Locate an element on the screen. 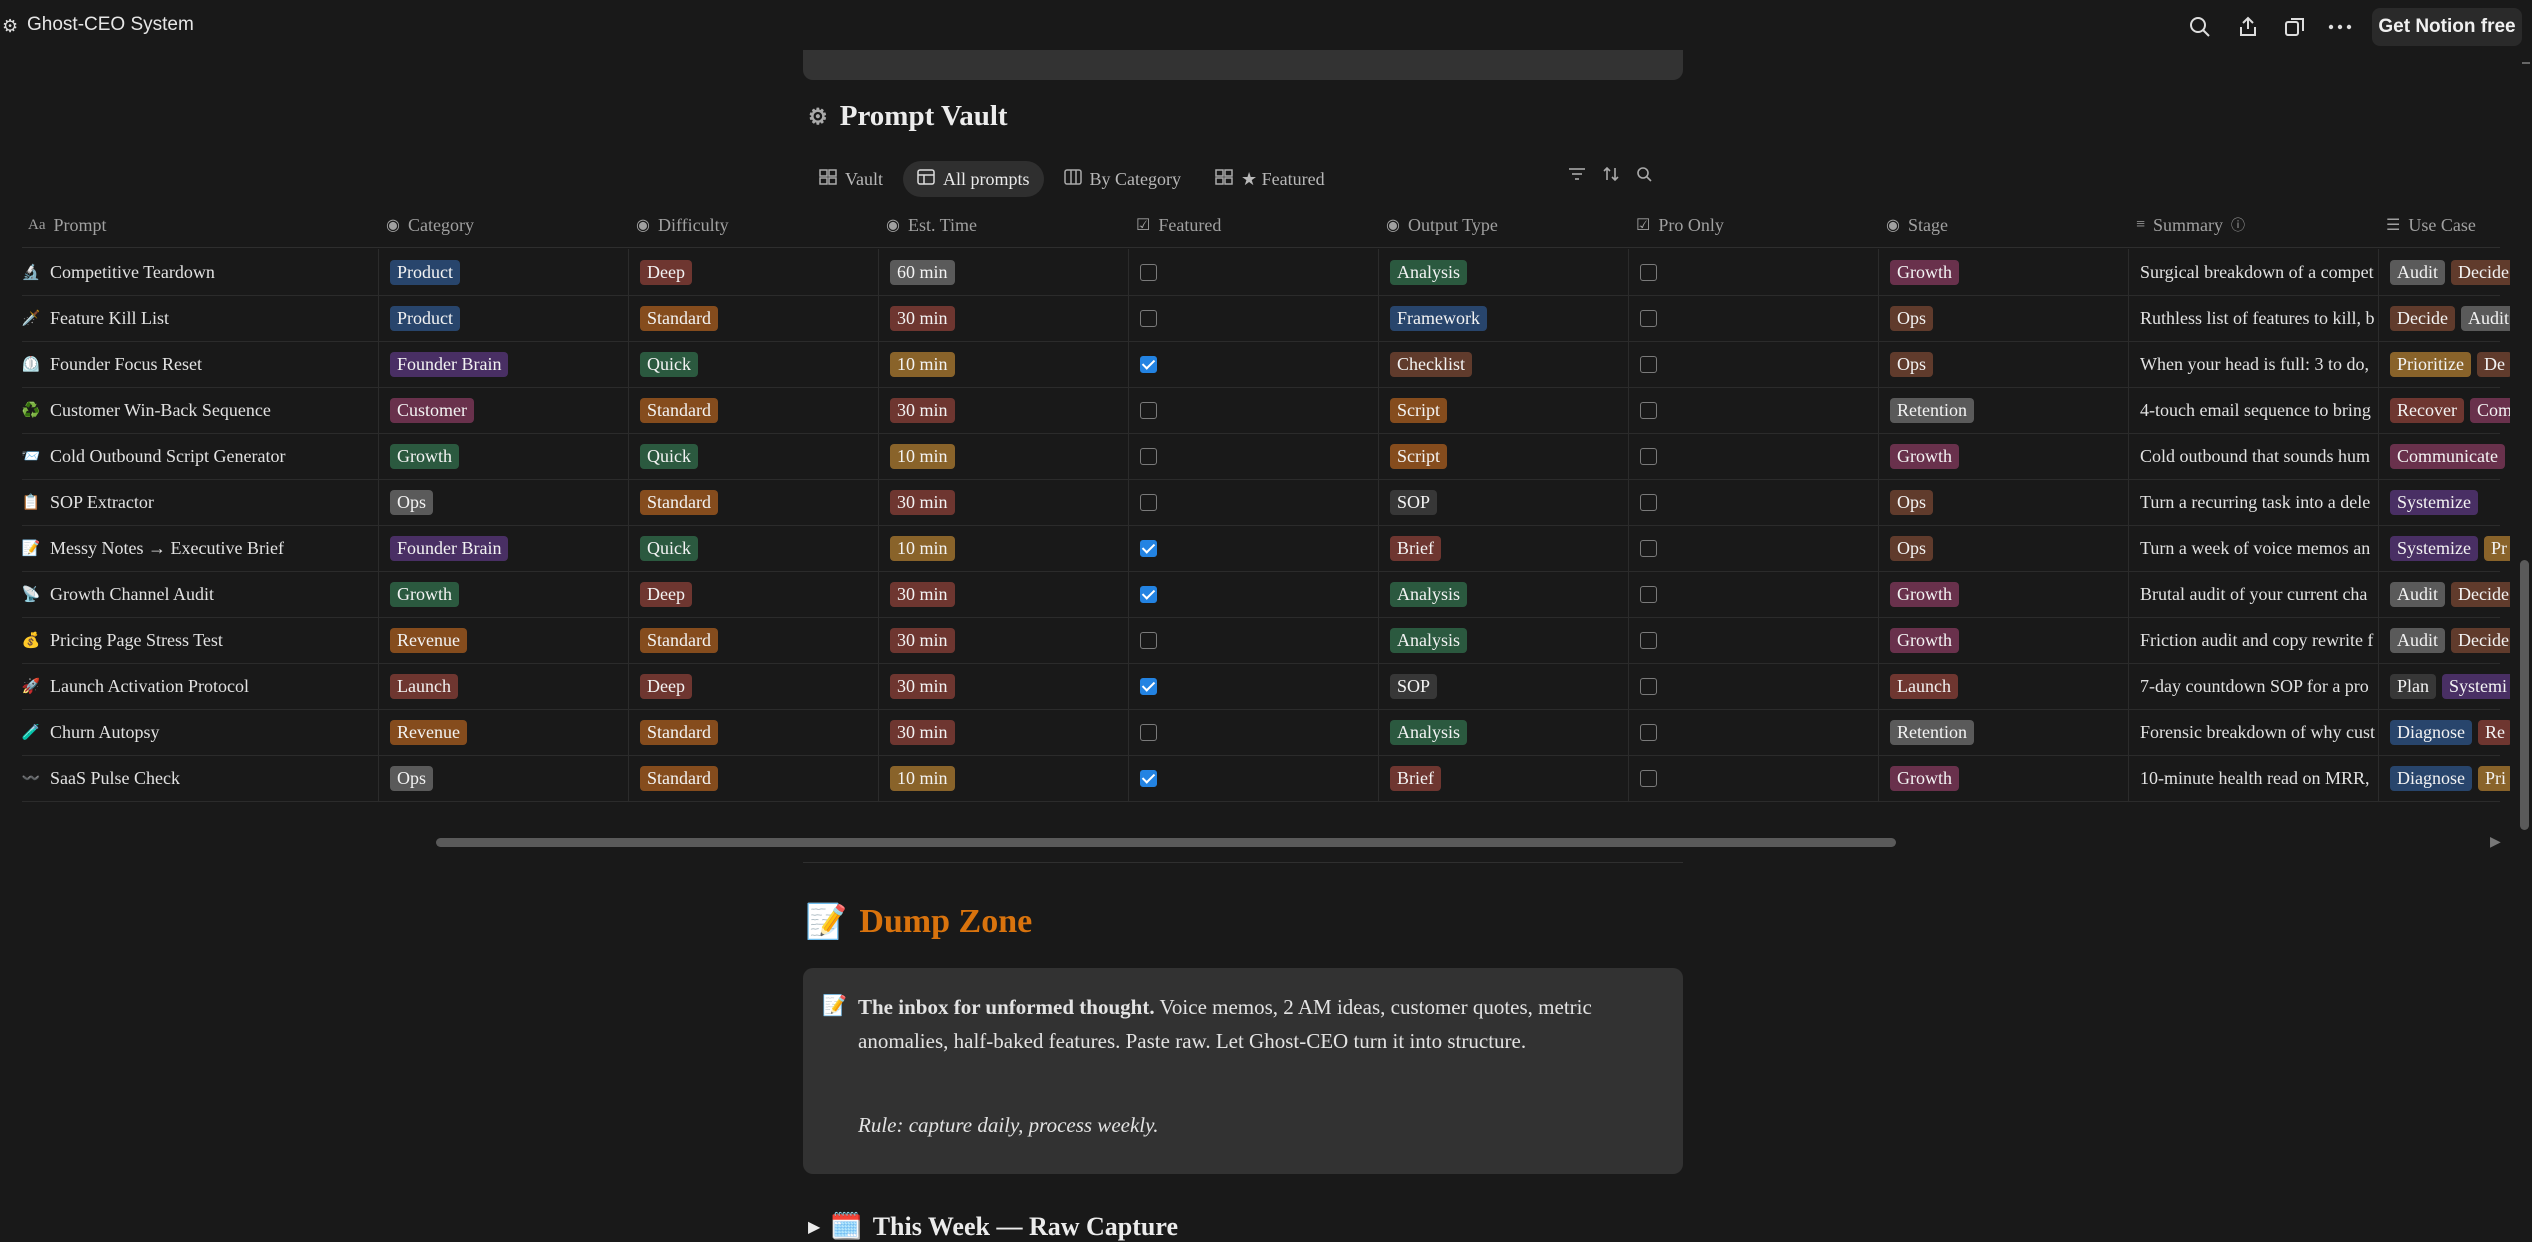 The width and height of the screenshot is (2532, 1242). tab-by-category: By Category is located at coordinates (1123, 179).